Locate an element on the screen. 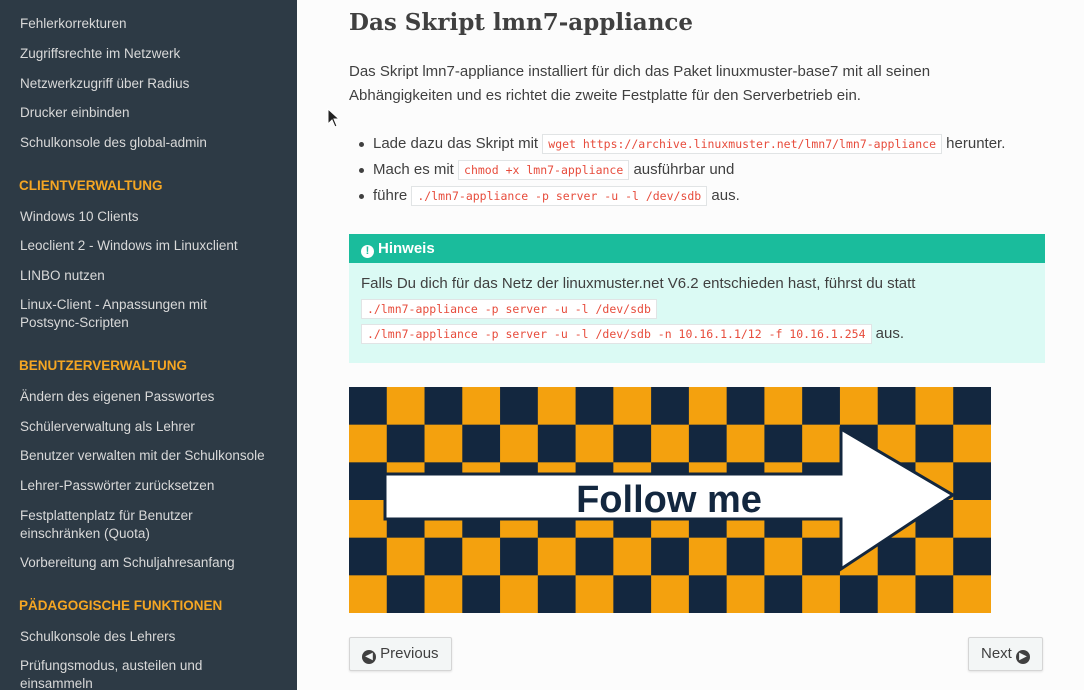 The image size is (1084, 690). sidebar-item-linbo: LINBO nutzen is located at coordinates (62, 276).